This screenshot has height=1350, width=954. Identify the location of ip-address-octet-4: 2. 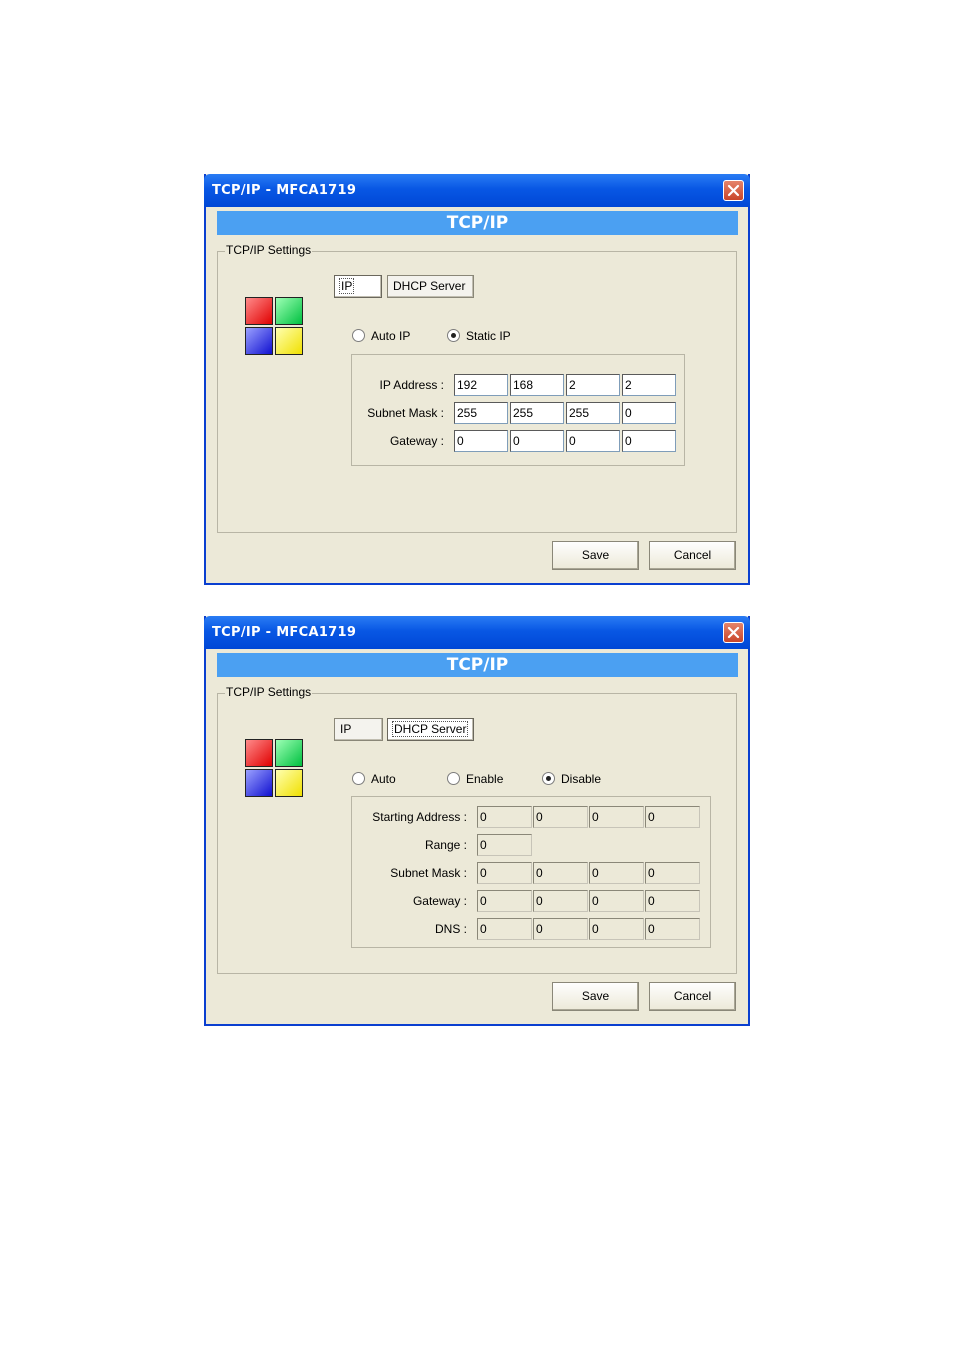
(649, 385).